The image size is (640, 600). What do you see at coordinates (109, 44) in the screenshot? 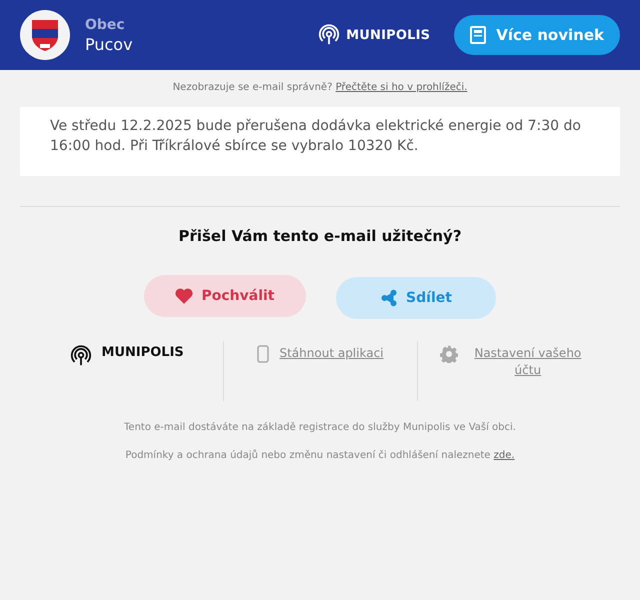
I see `town-name: Pucov` at bounding box center [109, 44].